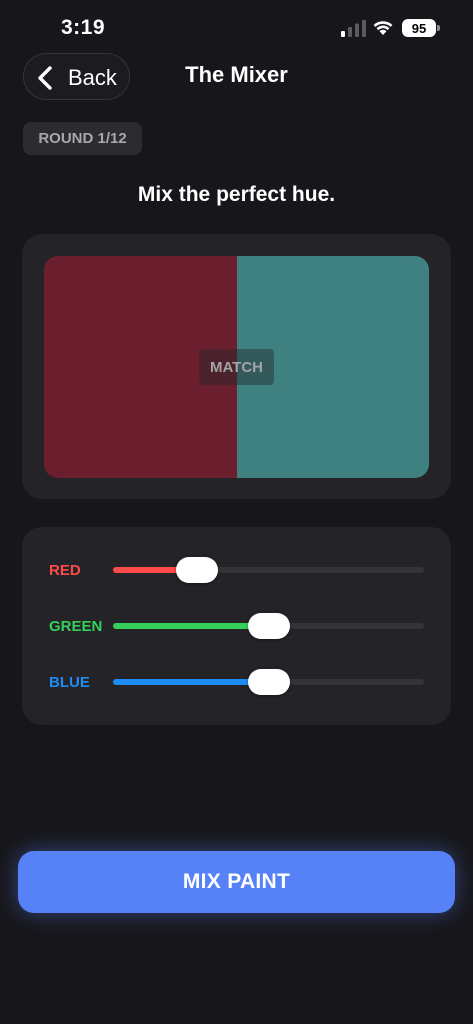 The image size is (473, 1024). I want to click on slider-label-green: GREEN, so click(76, 626).